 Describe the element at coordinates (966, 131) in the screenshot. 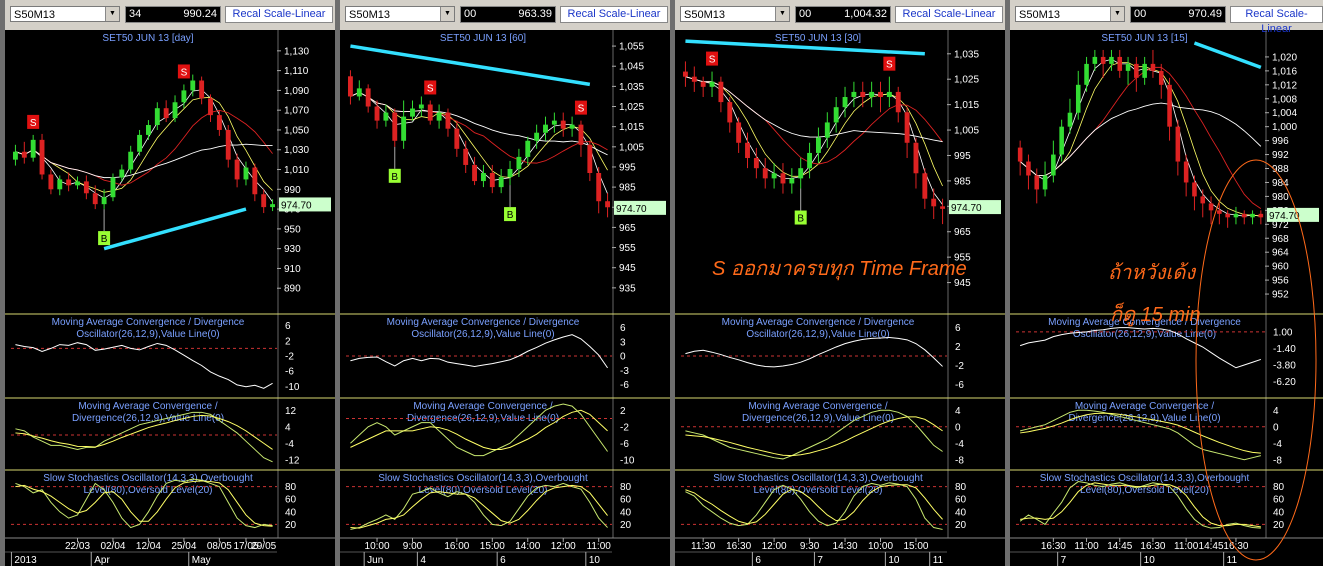

I see `price-tick-label: 1,005` at that location.